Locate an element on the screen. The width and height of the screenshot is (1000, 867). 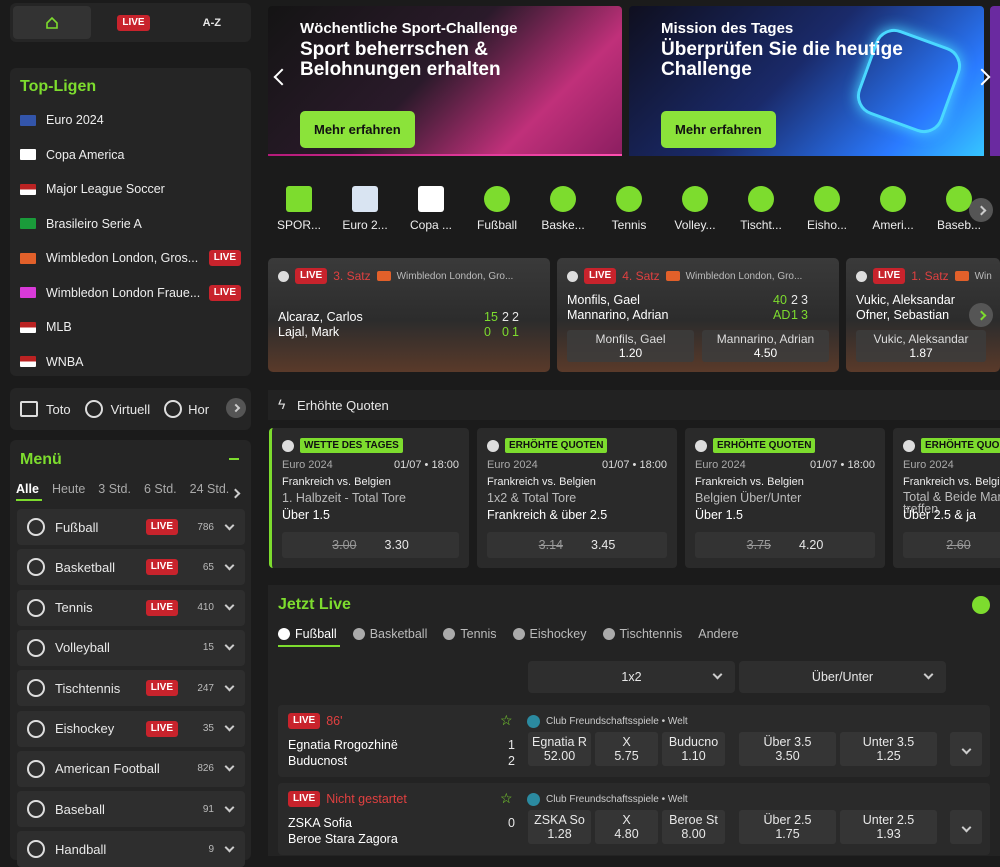
strip-next-button is located at coordinates (981, 210).